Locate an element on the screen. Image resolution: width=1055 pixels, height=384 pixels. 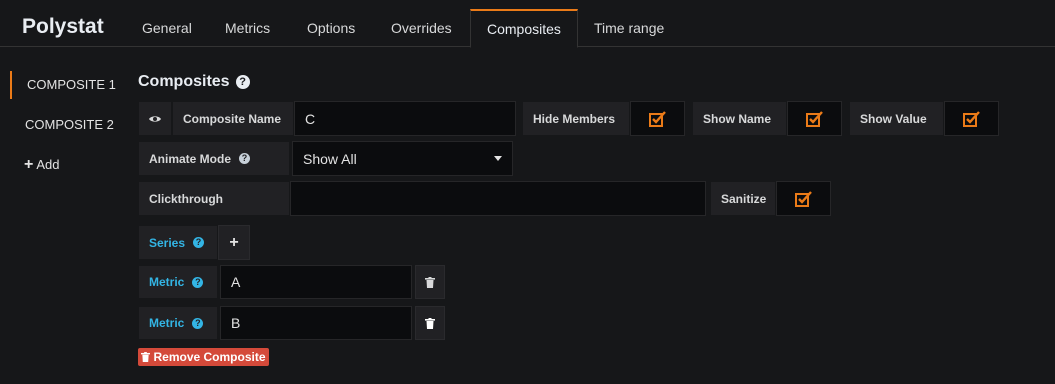
toggle-visibility-button is located at coordinates (155, 118).